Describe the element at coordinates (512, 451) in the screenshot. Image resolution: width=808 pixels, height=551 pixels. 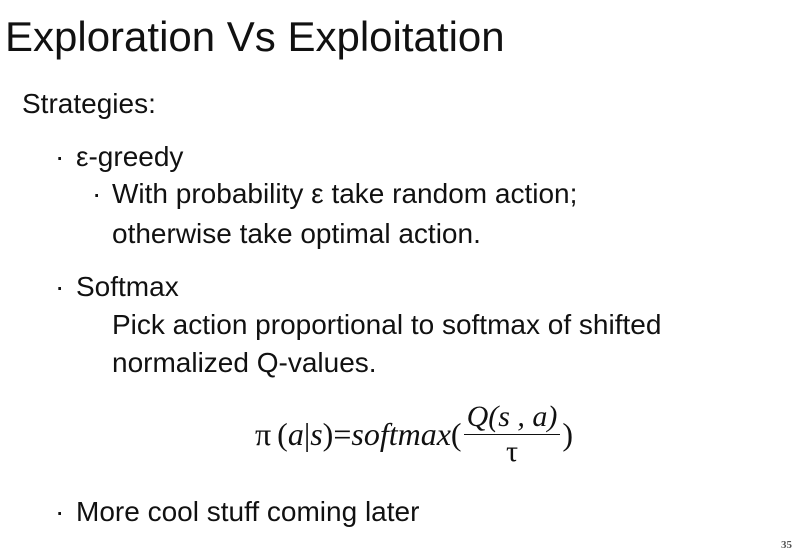
I see `formula-denominator: τ` at that location.